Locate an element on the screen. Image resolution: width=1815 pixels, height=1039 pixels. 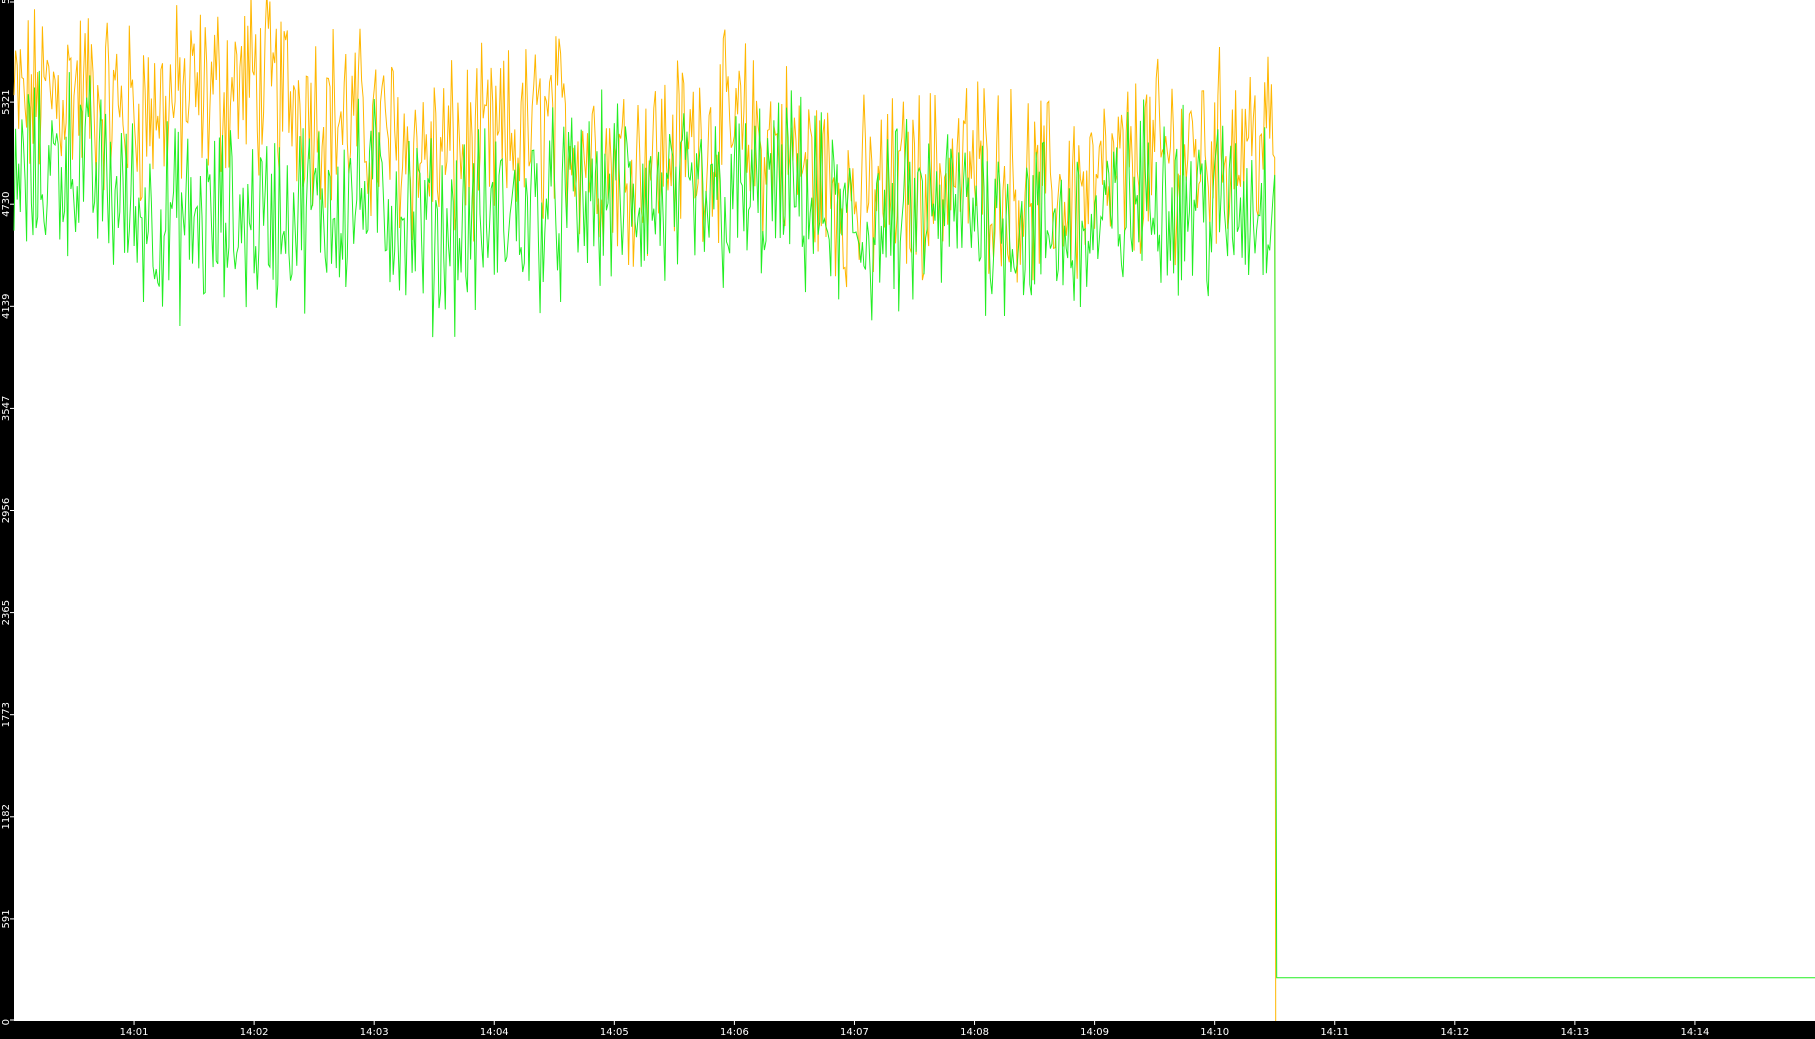
x-tick-label: 14:05 is located at coordinates (614, 1032).